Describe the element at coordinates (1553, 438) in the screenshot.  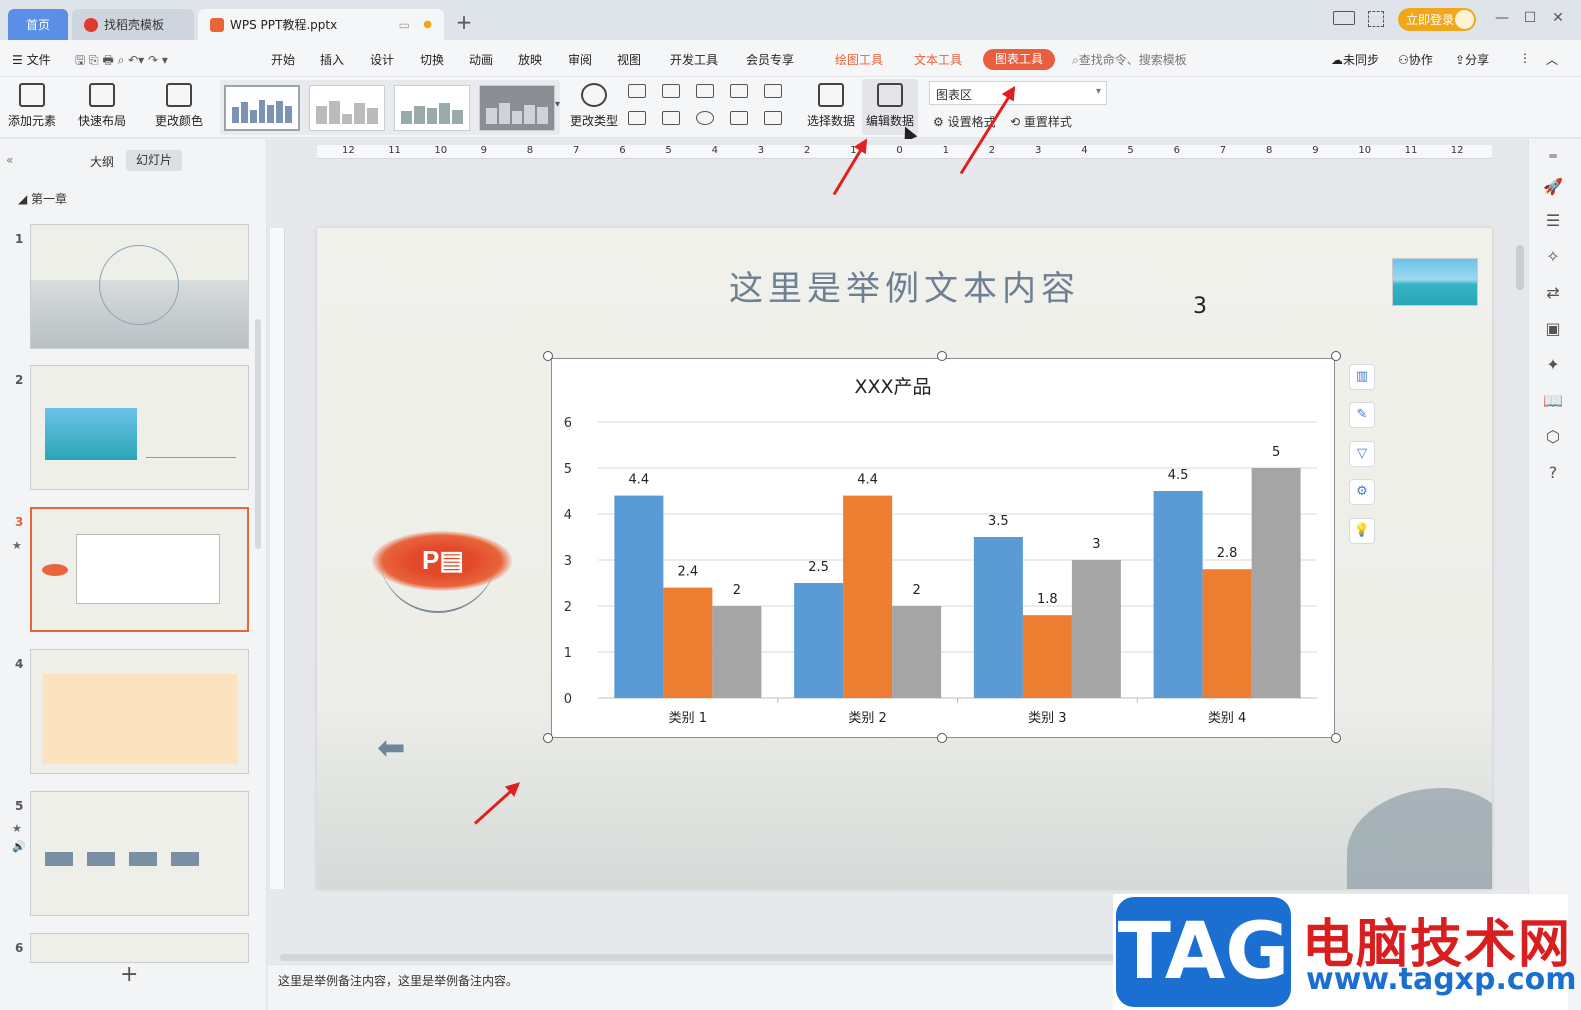
I see `box-icon: ⬡` at that location.